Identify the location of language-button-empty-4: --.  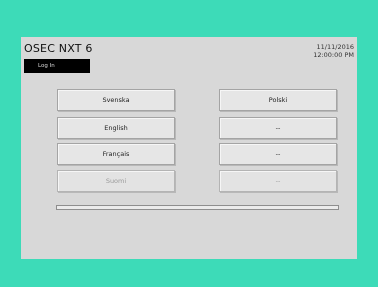
(278, 181).